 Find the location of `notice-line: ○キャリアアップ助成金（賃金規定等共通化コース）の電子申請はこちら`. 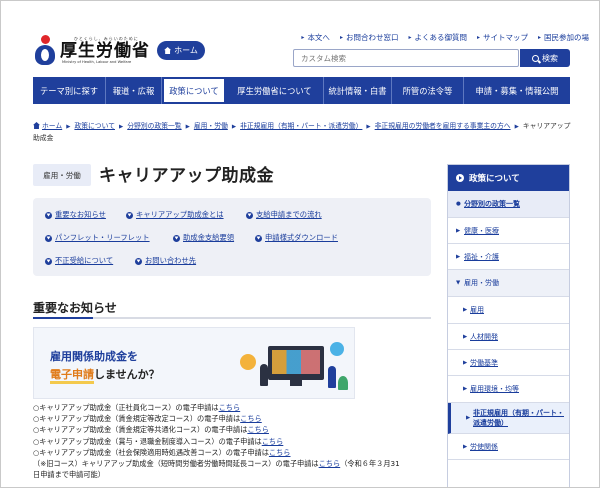

notice-line: ○キャリアアップ助成金（賃金規定等共通化コース）の電子申請はこちら is located at coordinates (151, 430).